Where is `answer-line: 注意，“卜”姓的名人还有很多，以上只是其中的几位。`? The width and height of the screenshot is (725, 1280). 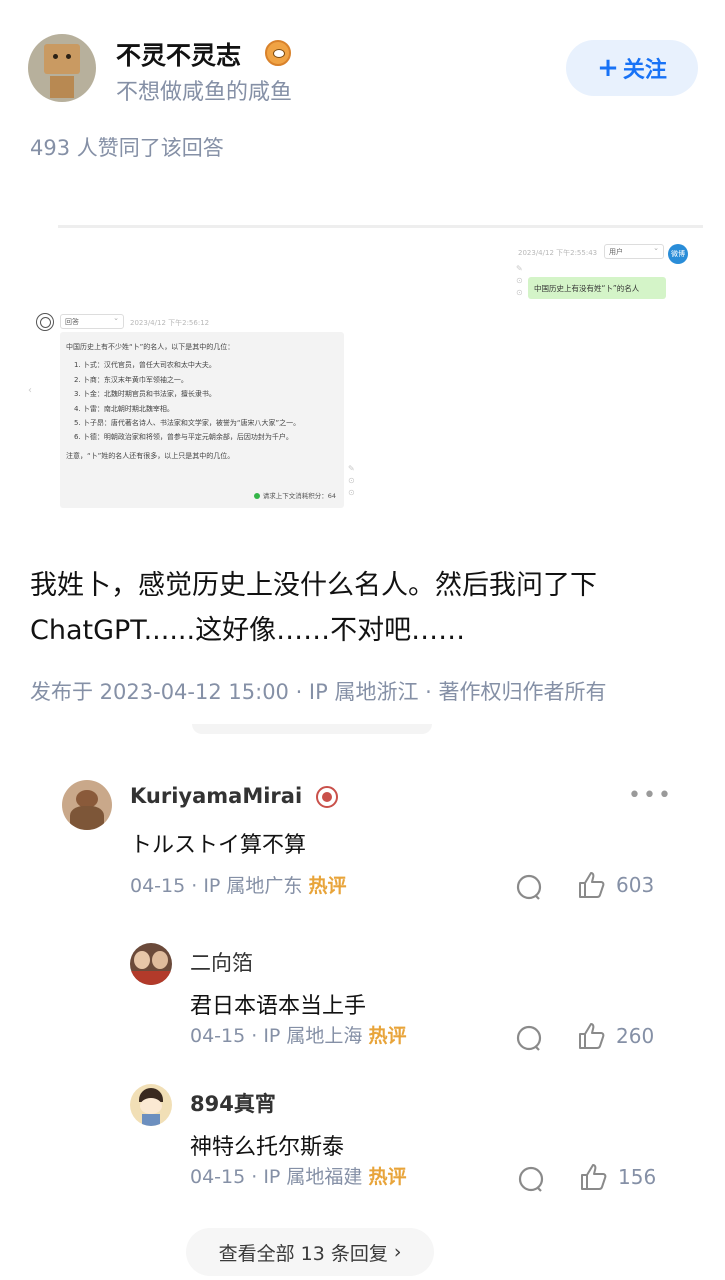
answer-line: 注意，“卜”姓的名人还有很多，以上只是其中的几位。 is located at coordinates (150, 455).